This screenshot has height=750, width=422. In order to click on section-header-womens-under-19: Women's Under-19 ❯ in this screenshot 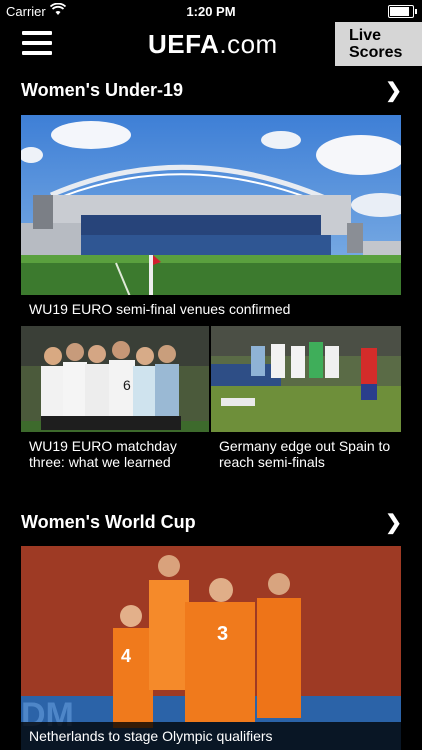, I will do `click(211, 90)`.